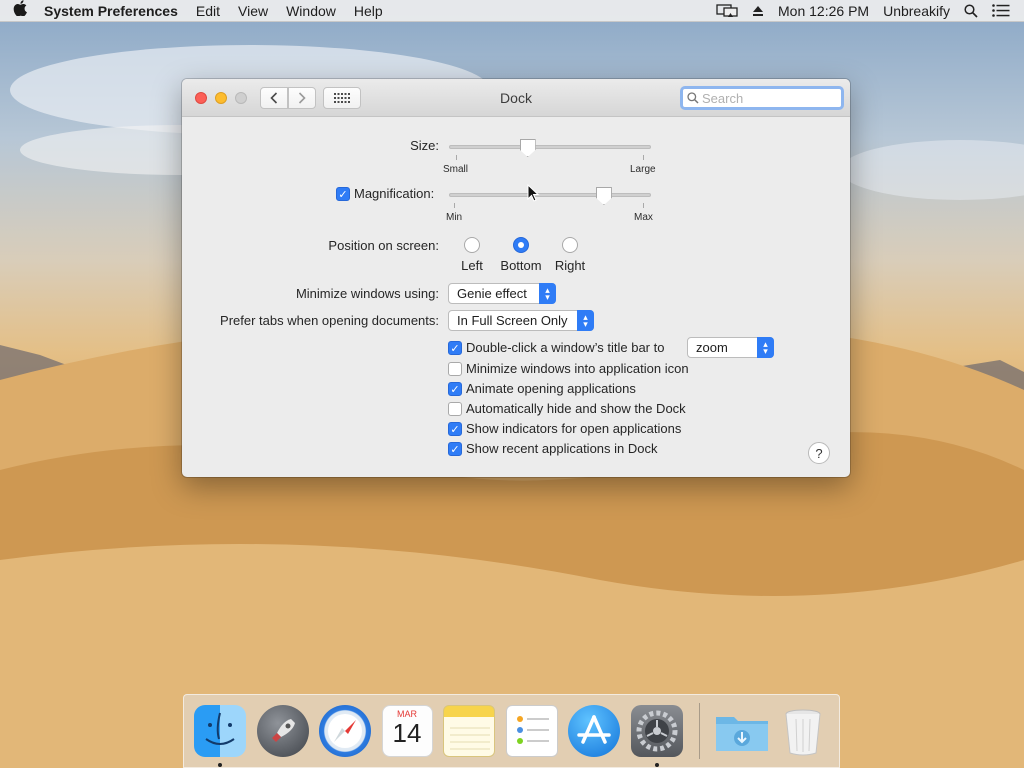  I want to click on help-button: ?, so click(819, 453).